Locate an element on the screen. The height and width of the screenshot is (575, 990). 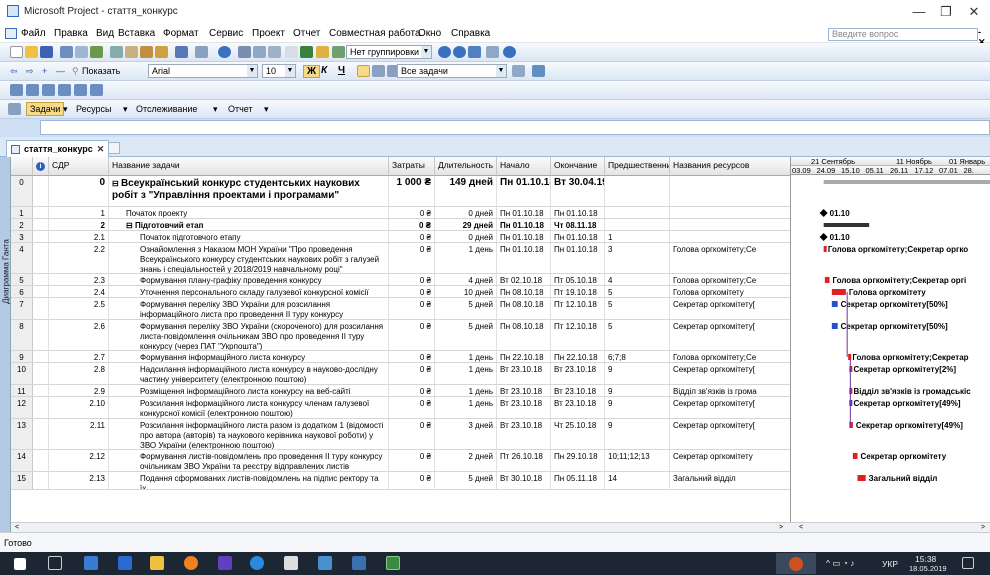
hdr-pred: Предшественники is located at coordinates (637, 166).